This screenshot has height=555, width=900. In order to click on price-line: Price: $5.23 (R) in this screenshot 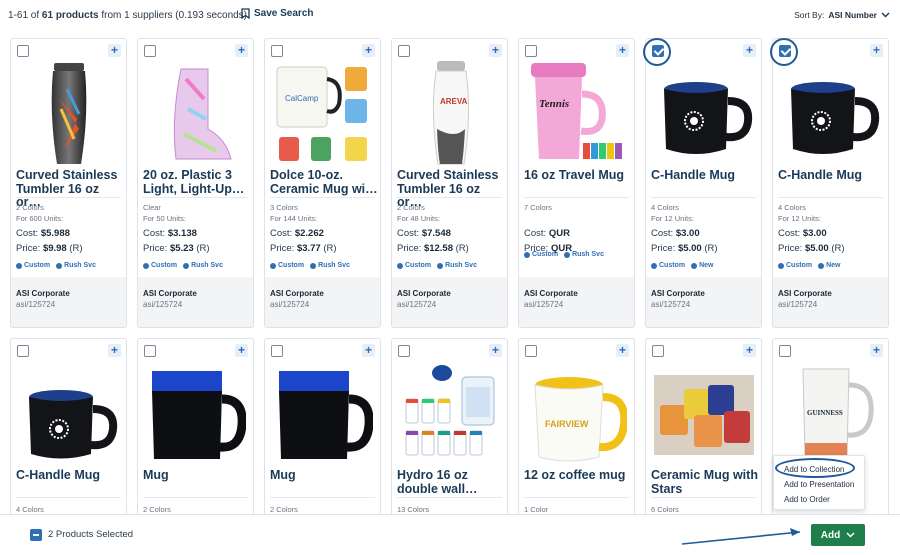, I will do `click(176, 248)`.